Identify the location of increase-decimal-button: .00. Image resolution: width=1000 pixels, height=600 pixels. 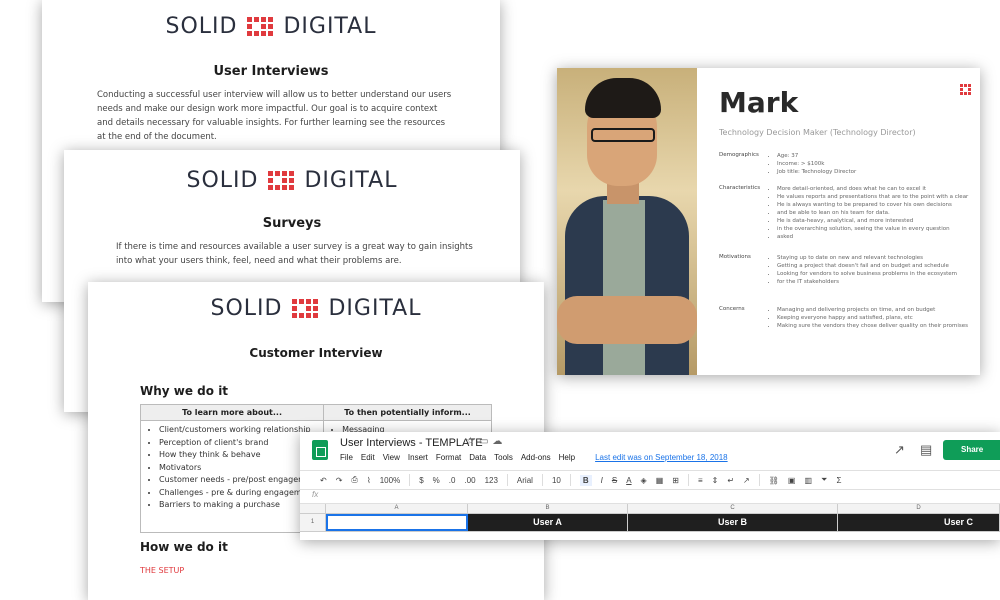
(469, 480).